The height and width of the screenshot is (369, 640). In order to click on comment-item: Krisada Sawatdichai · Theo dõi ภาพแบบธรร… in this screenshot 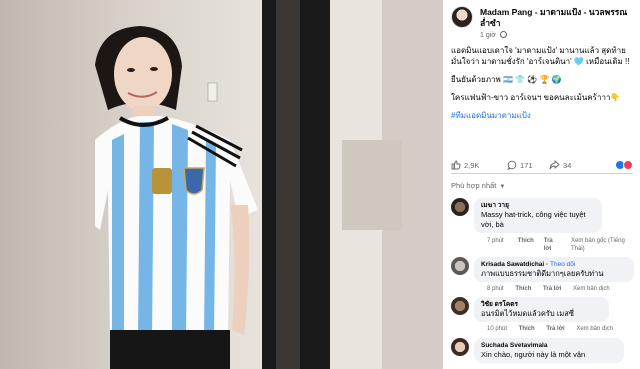, I will do `click(544, 277)`.